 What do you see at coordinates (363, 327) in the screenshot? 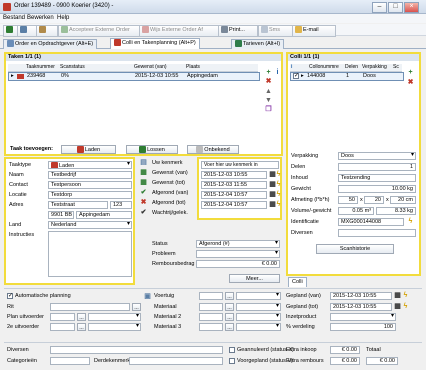
I see `verdeling-field: 100` at bounding box center [363, 327].